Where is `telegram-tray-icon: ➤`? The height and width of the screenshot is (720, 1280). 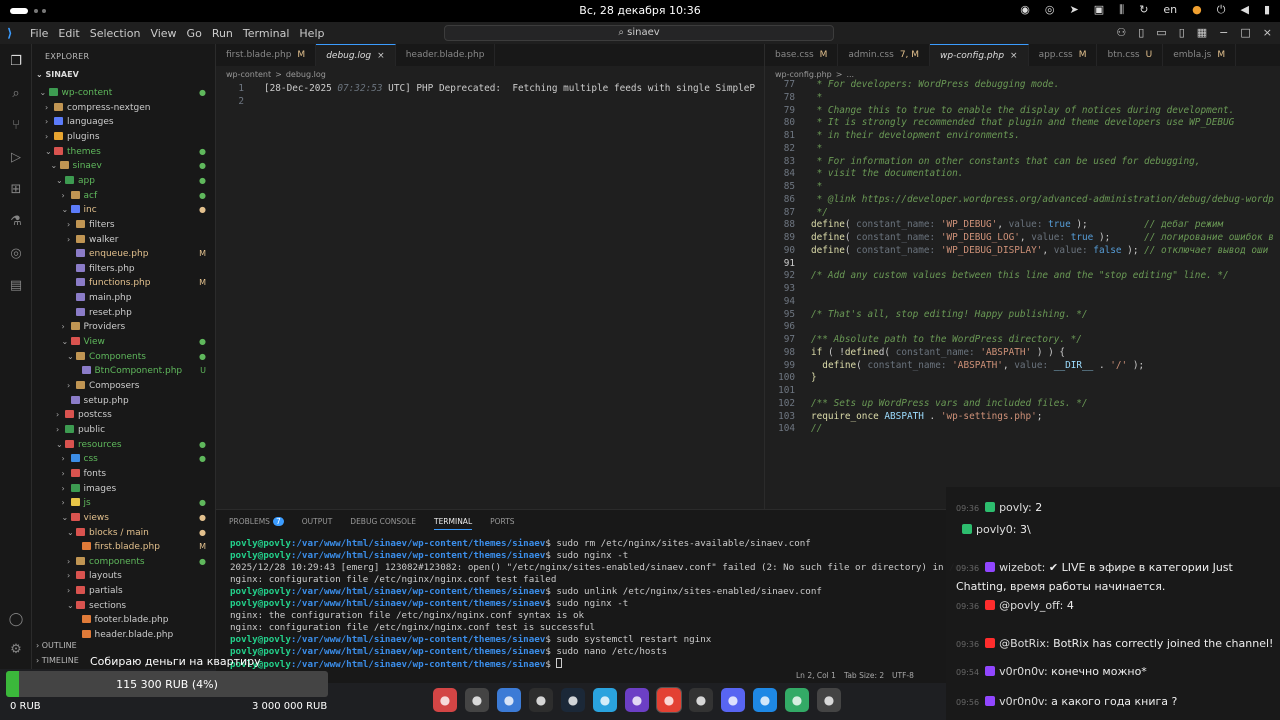 telegram-tray-icon: ➤ is located at coordinates (1074, 10).